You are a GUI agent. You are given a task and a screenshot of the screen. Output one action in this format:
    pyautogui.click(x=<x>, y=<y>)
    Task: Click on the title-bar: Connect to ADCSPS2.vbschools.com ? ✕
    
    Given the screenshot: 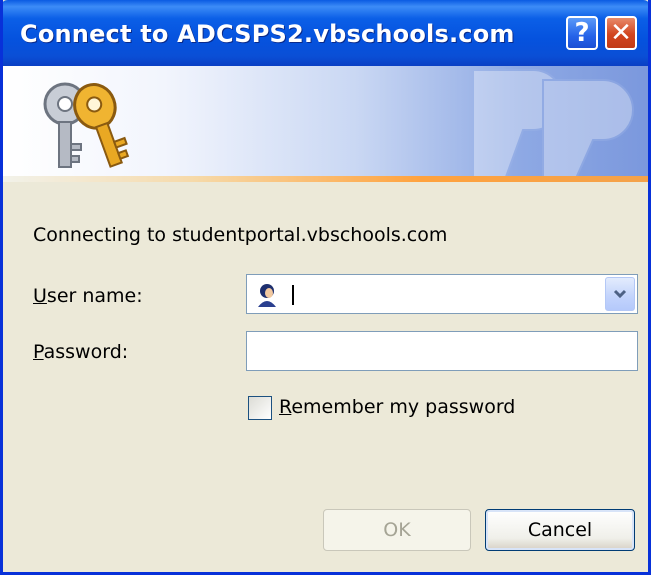 What is the action you would take?
    pyautogui.click(x=325, y=33)
    